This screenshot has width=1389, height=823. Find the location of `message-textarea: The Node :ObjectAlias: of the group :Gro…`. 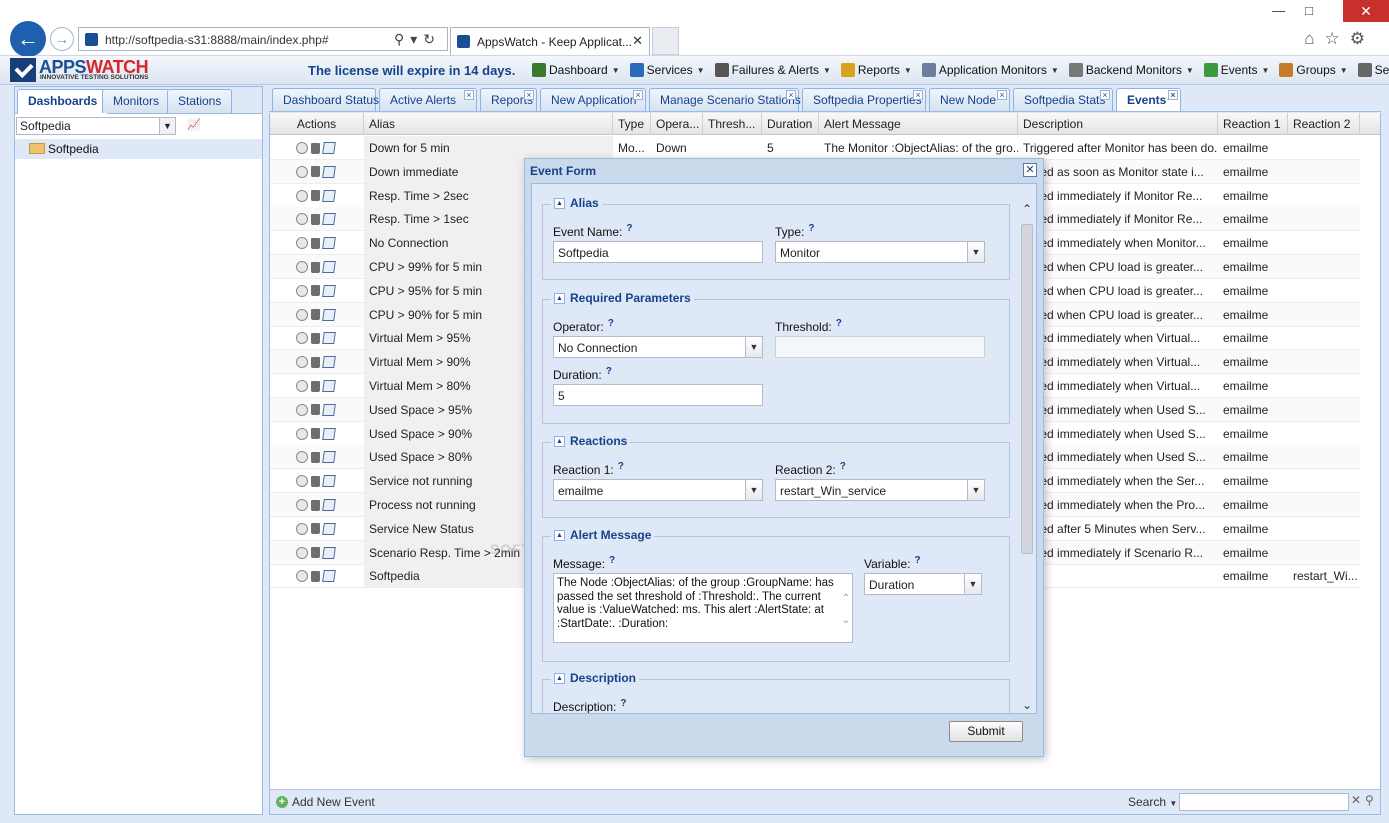

message-textarea: The Node :ObjectAlias: of the group :Gro… is located at coordinates (703, 608).